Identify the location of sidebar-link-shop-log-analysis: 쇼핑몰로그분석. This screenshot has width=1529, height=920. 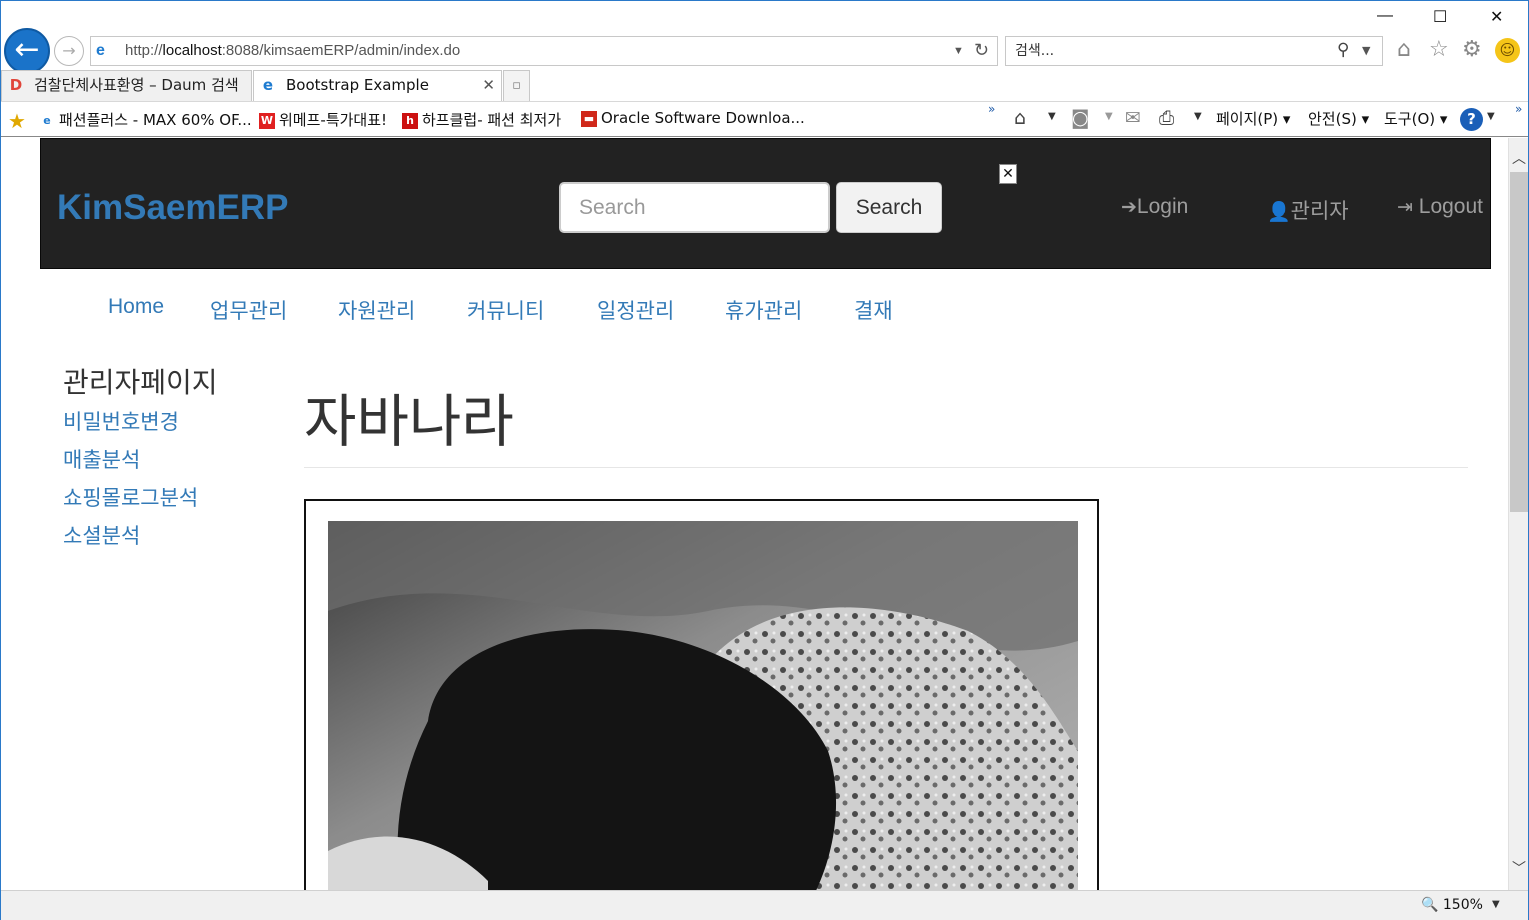
(130, 497).